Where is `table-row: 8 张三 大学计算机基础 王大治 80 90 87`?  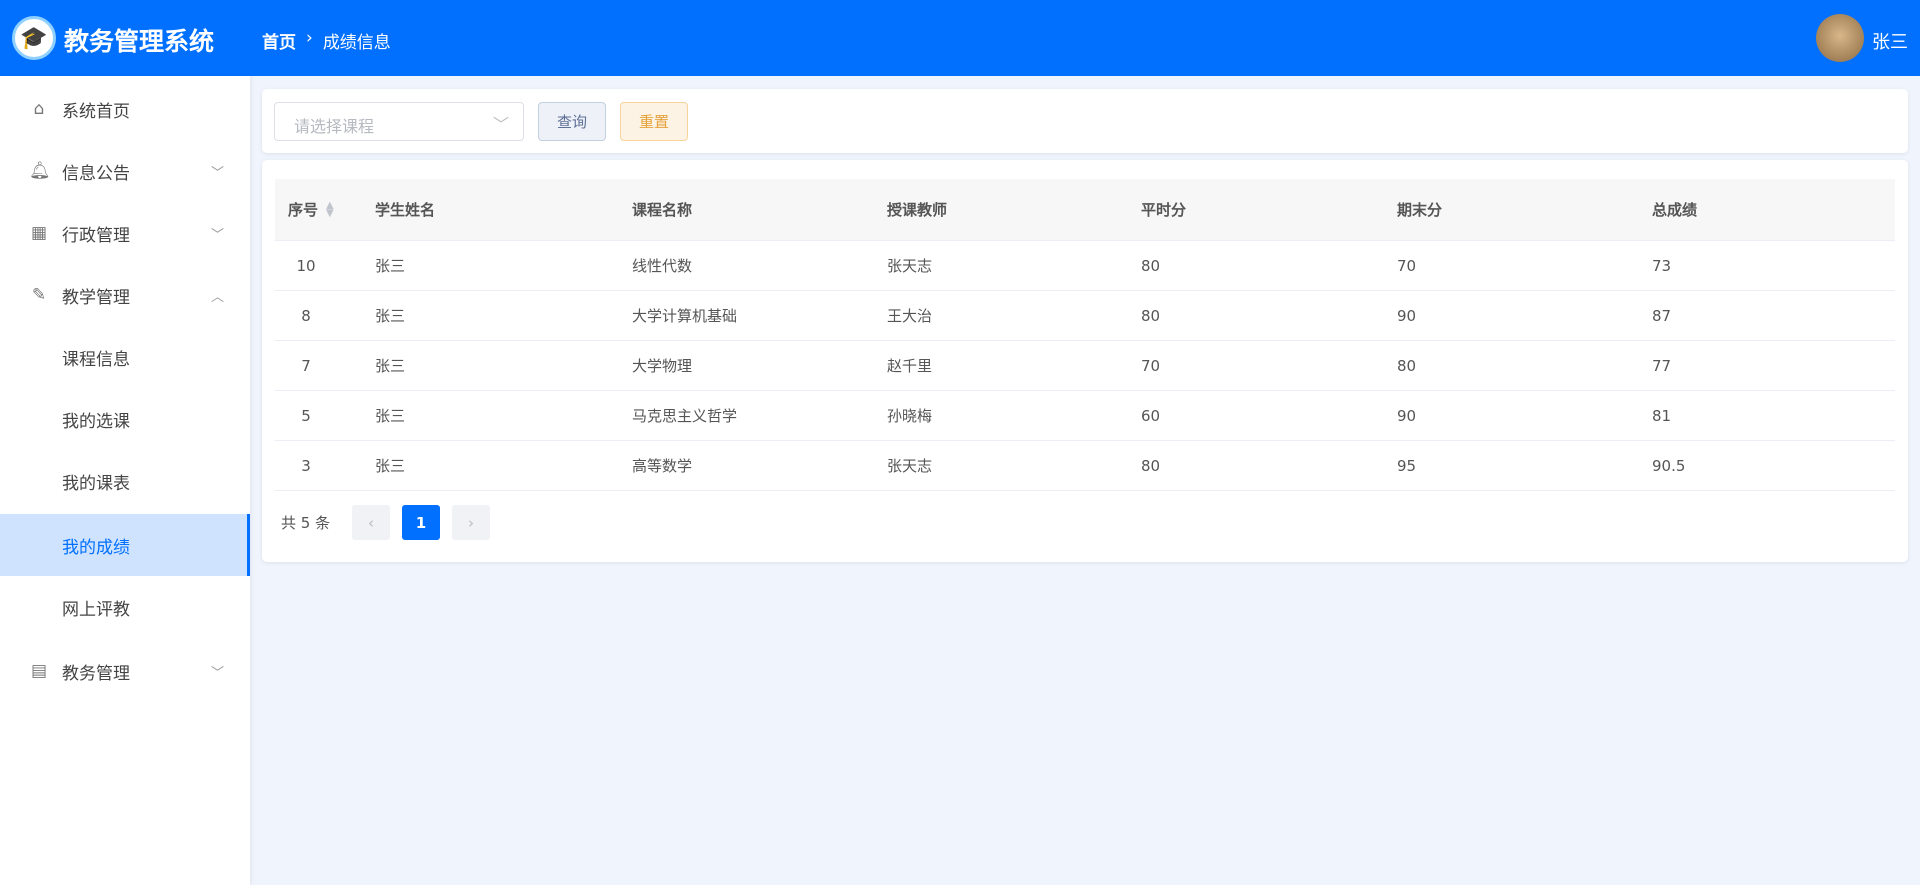 table-row: 8 张三 大学计算机基础 王大治 80 90 87 is located at coordinates (1085, 316).